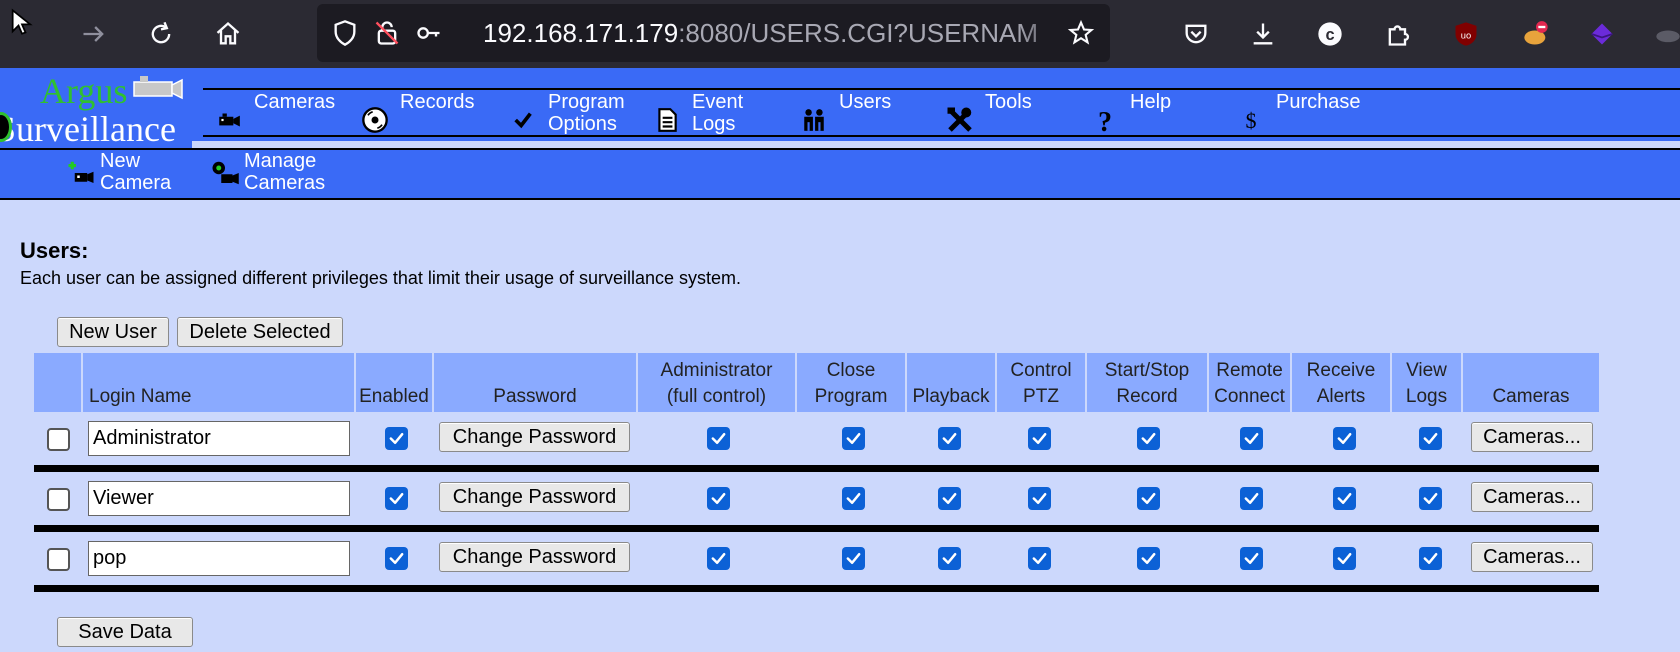 The width and height of the screenshot is (1680, 652). I want to click on purple-cube-icon, so click(1602, 34).